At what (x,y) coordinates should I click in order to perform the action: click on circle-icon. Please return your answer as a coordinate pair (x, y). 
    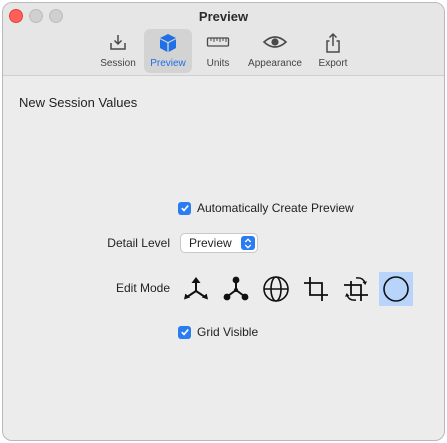
    Looking at the image, I should click on (396, 289).